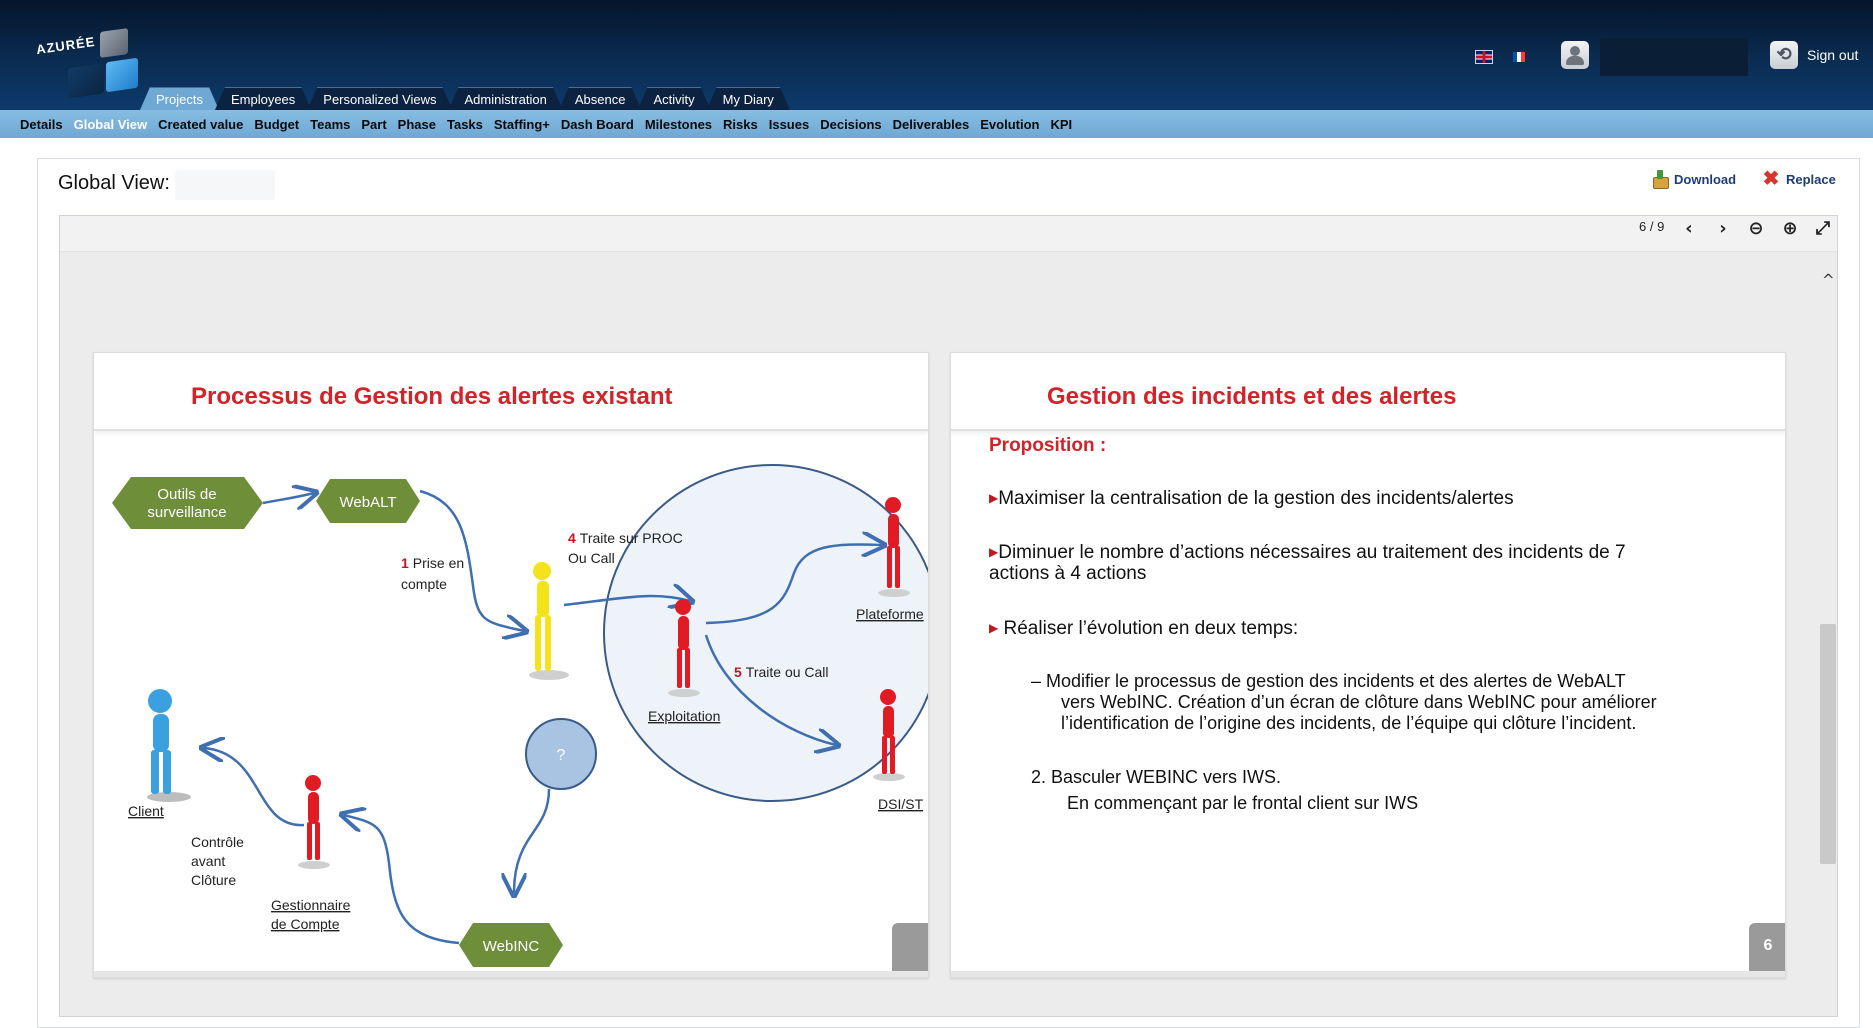 The image size is (1873, 1028). What do you see at coordinates (901, 804) in the screenshot?
I see `dsi-label: DSI/ST` at bounding box center [901, 804].